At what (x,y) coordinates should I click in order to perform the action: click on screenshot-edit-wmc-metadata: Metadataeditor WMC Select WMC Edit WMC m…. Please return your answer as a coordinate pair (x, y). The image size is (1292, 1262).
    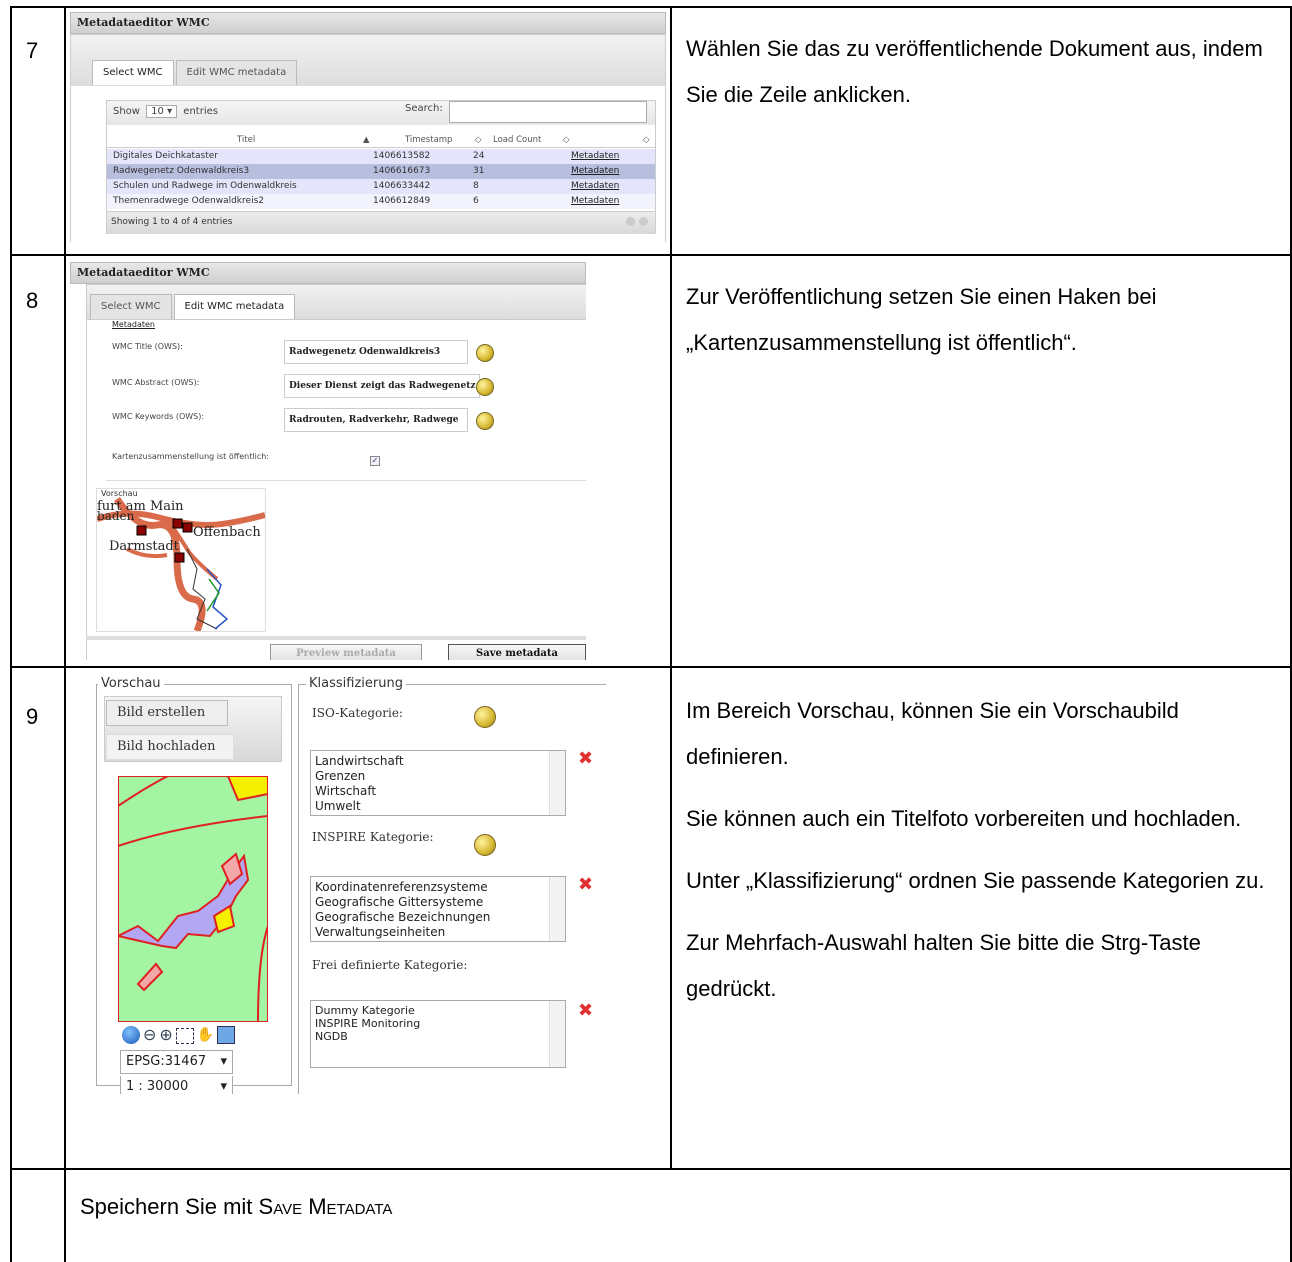
    Looking at the image, I should click on (328, 461).